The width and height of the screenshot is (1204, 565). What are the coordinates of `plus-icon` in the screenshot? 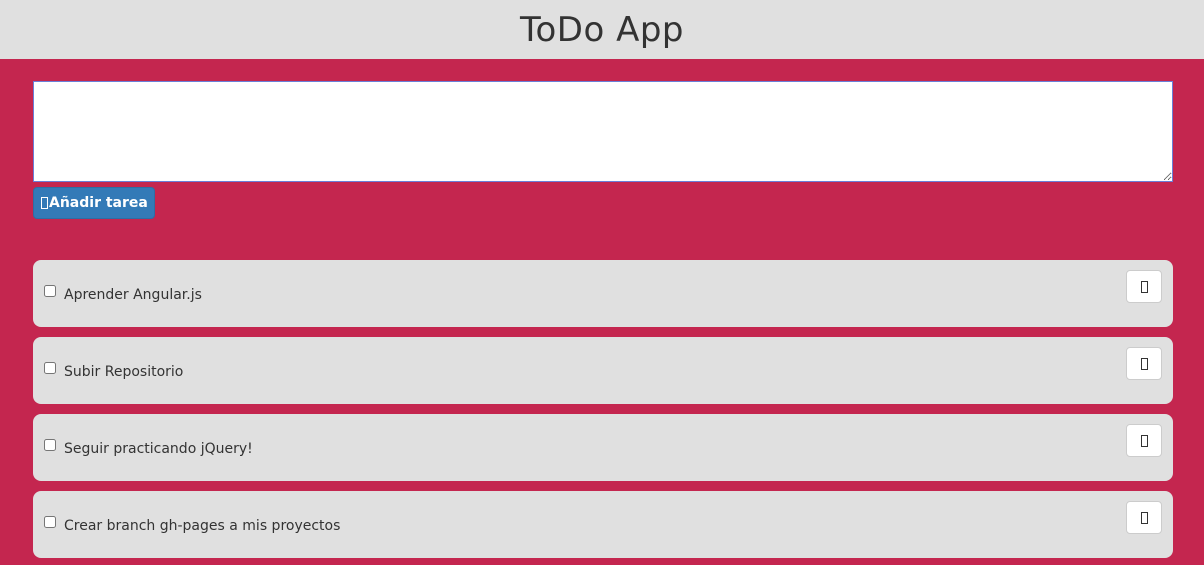 It's located at (44, 203).